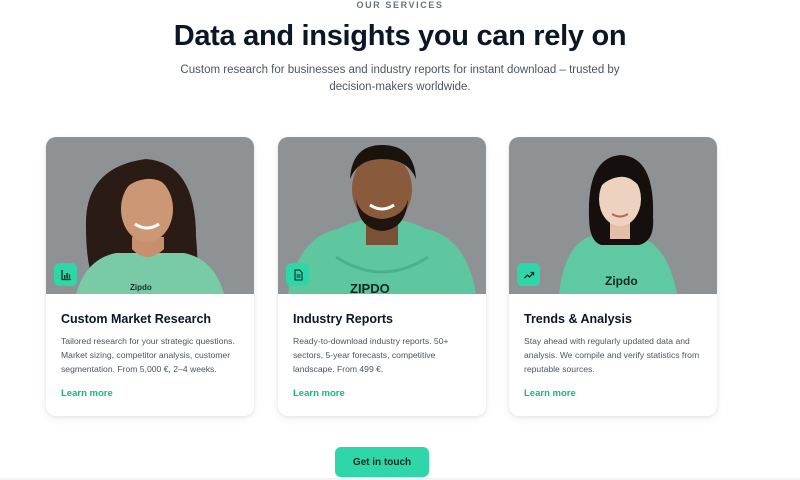 Image resolution: width=800 pixels, height=480 pixels. Describe the element at coordinates (400, 5) in the screenshot. I see `eyebrow-label: OUR SERVICES` at that location.